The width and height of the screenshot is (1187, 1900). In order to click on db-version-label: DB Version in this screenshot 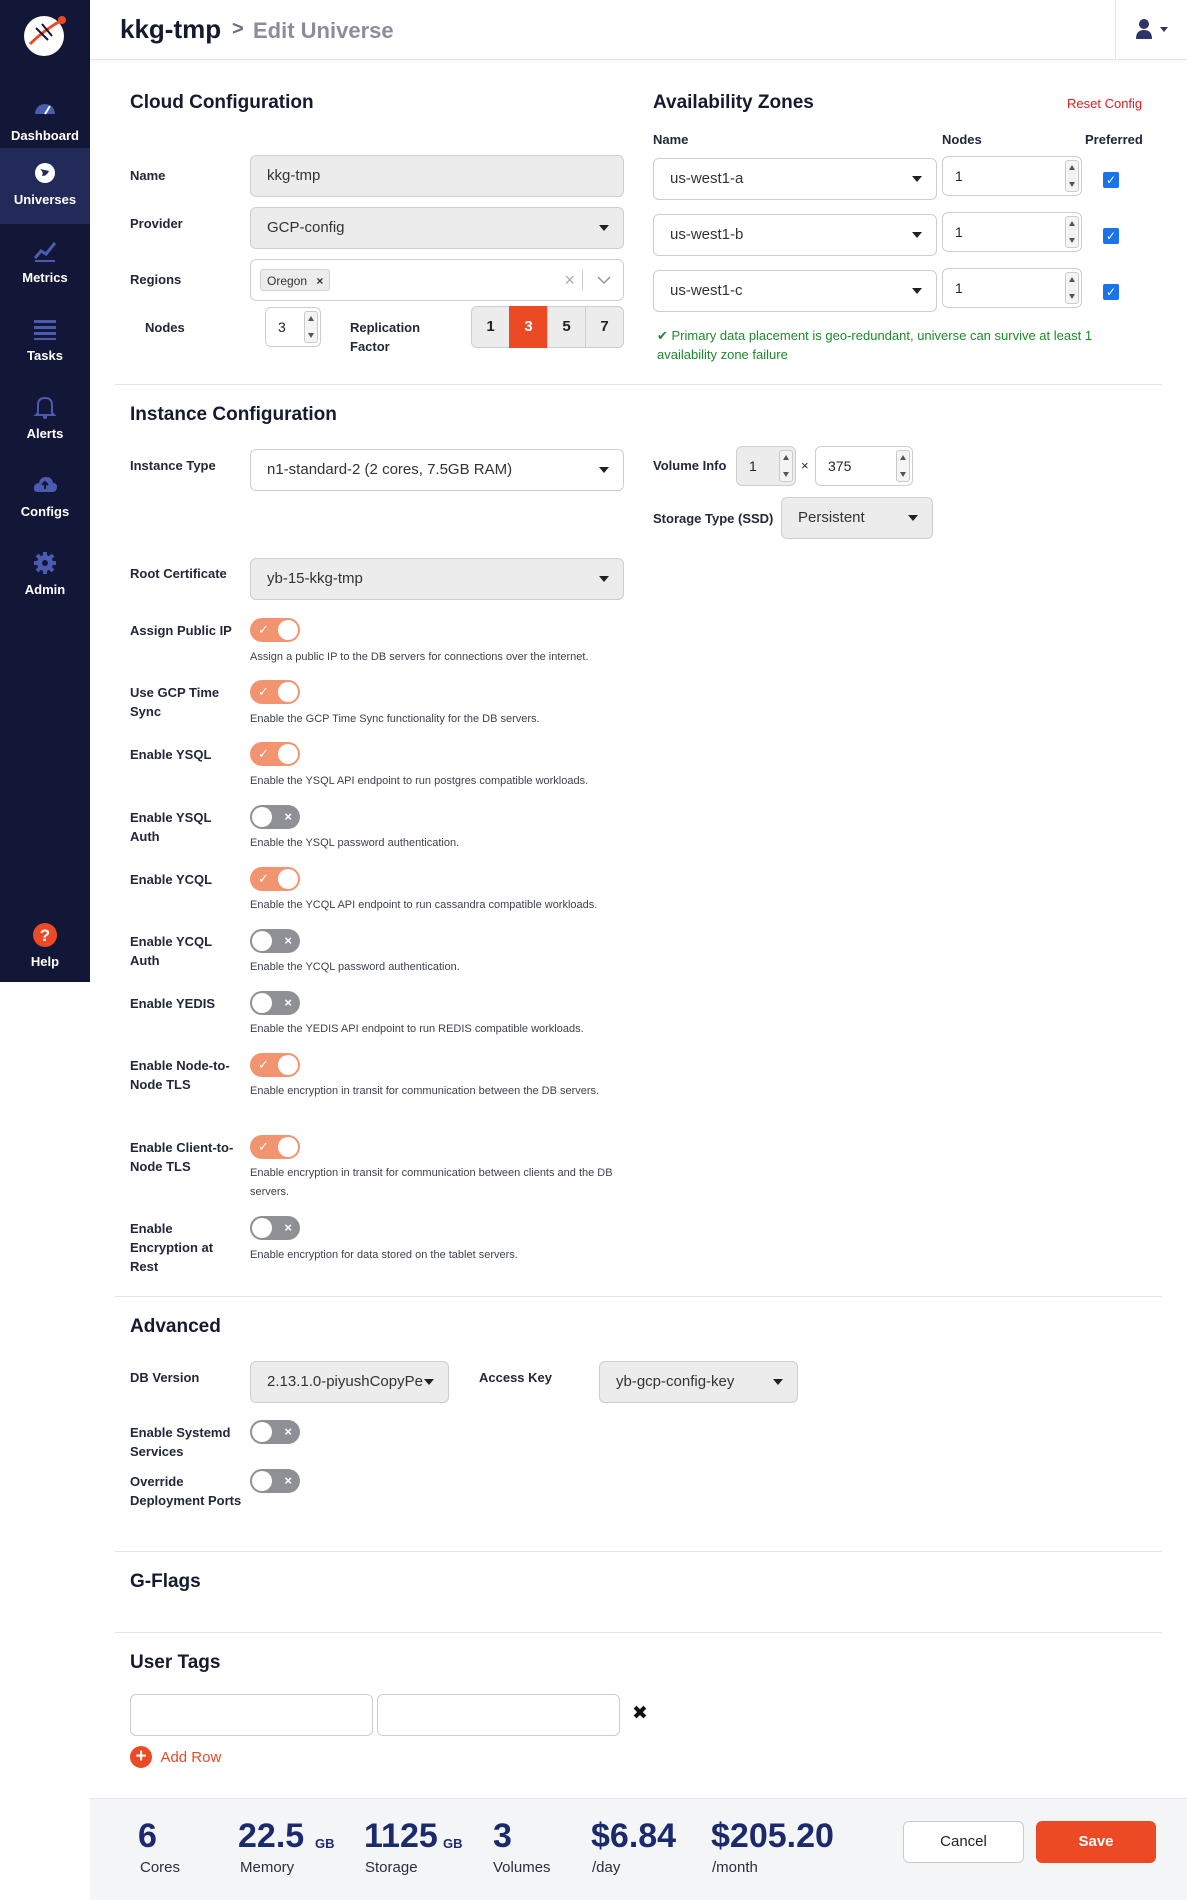, I will do `click(165, 1377)`.